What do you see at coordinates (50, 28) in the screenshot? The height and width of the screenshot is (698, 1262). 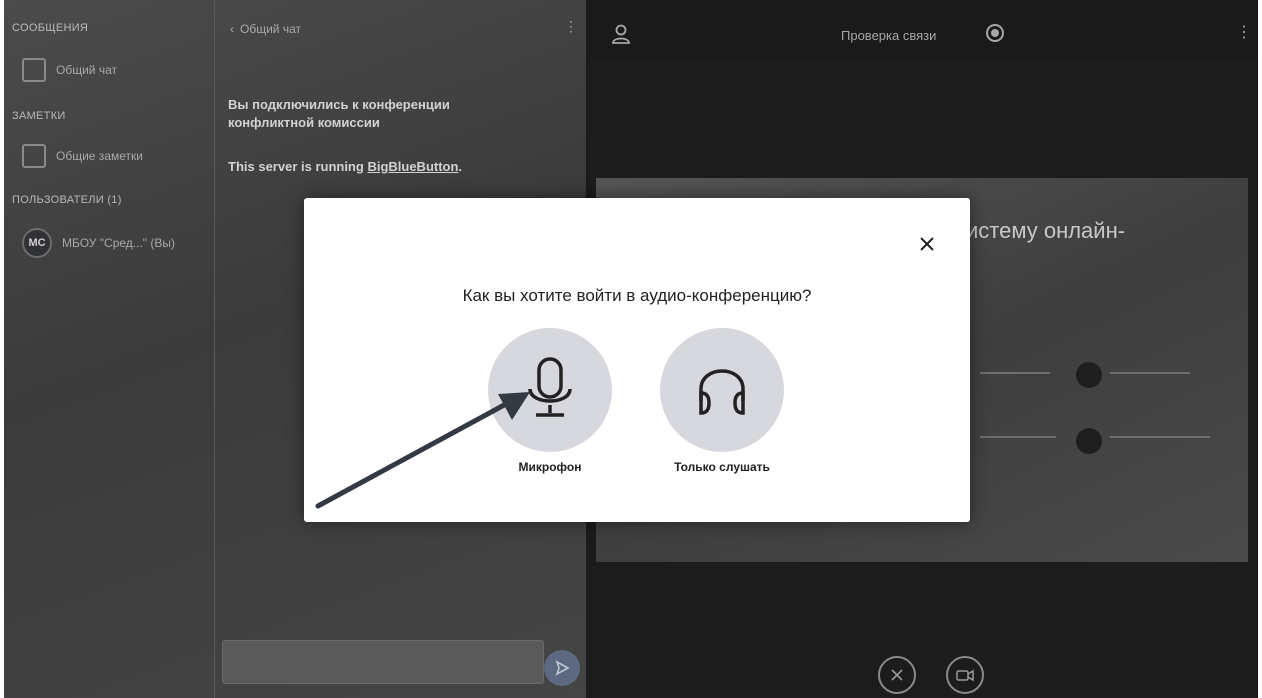 I see `messages-section-header: СООБЩЕНИЯ` at bounding box center [50, 28].